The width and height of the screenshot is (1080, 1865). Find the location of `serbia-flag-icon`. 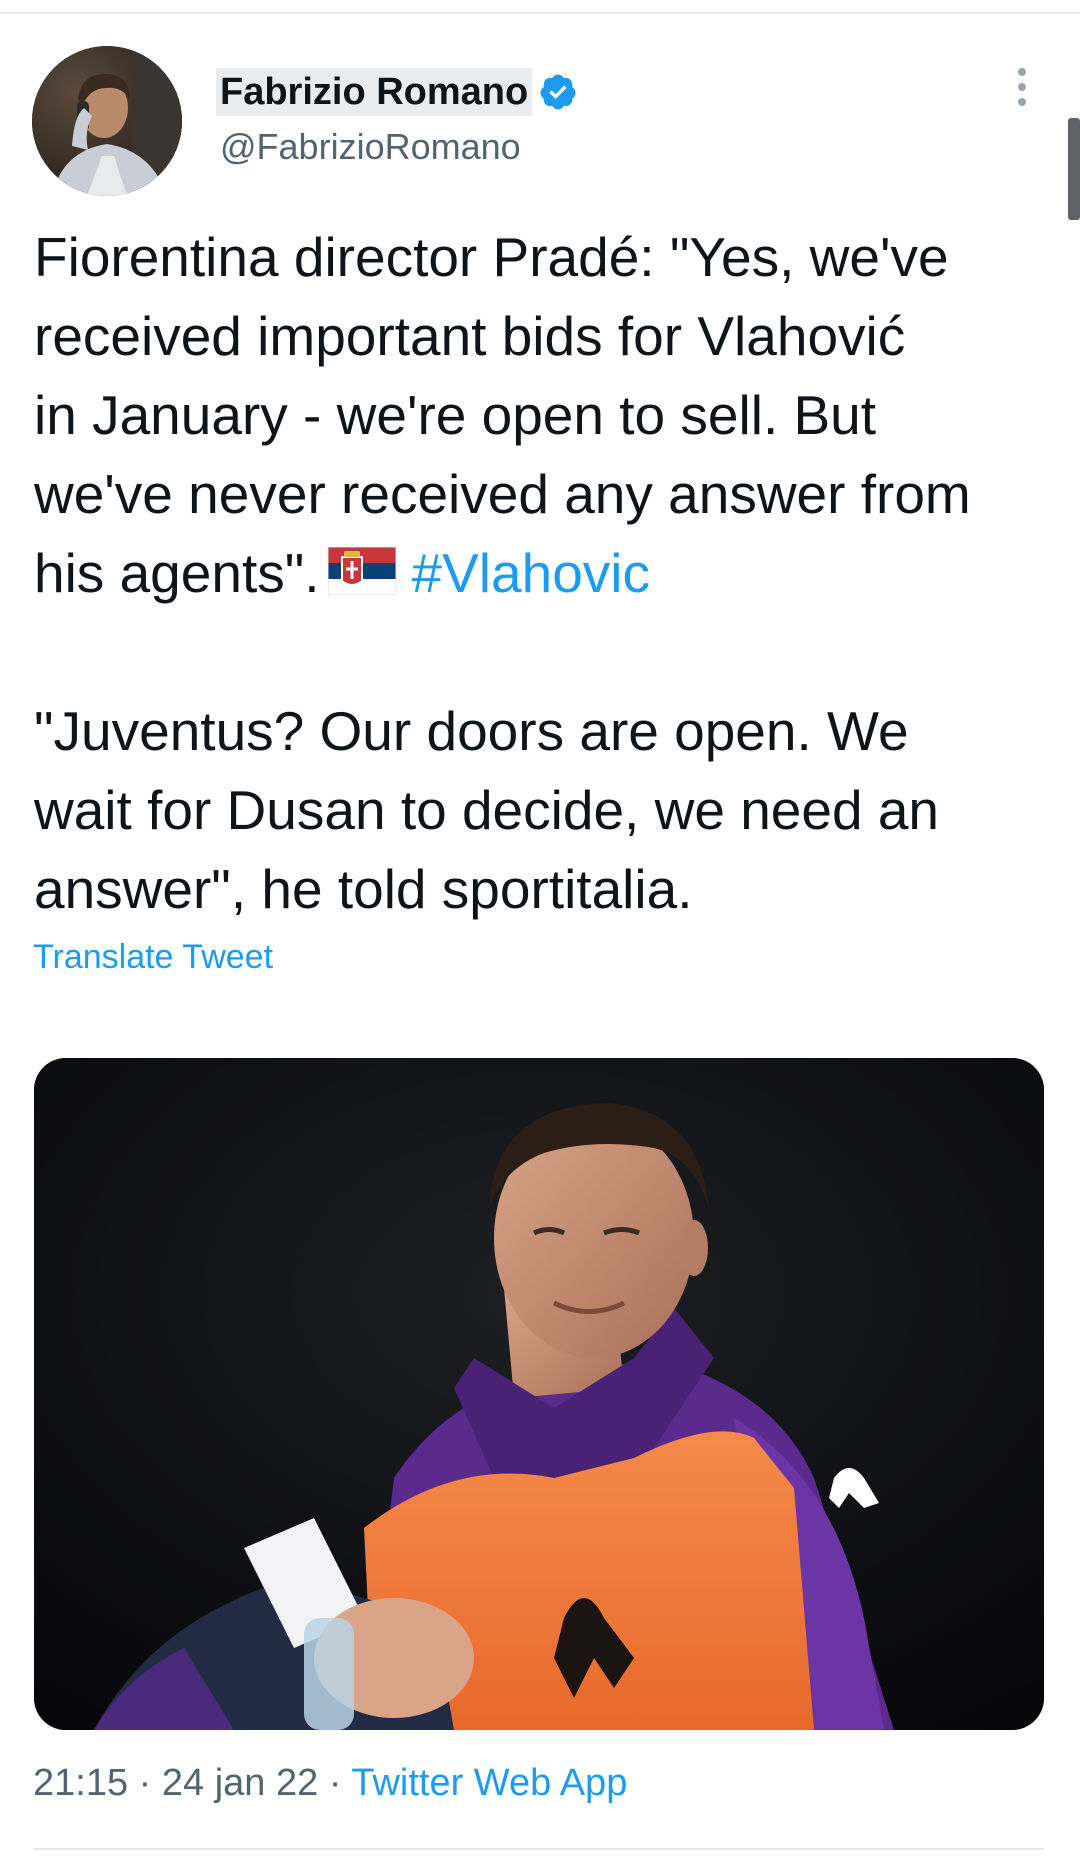

serbia-flag-icon is located at coordinates (361, 571).